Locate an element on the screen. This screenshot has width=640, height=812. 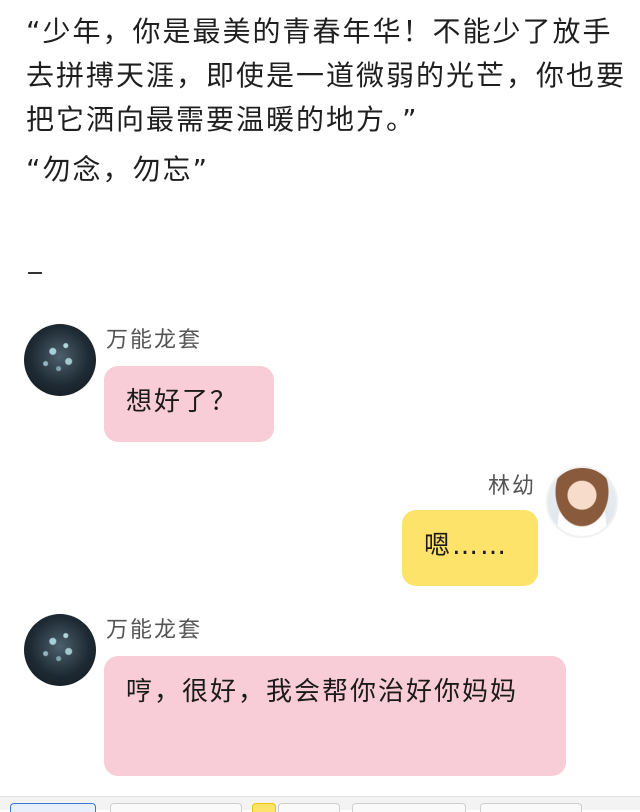
bottom-toolbar is located at coordinates (320, 804).